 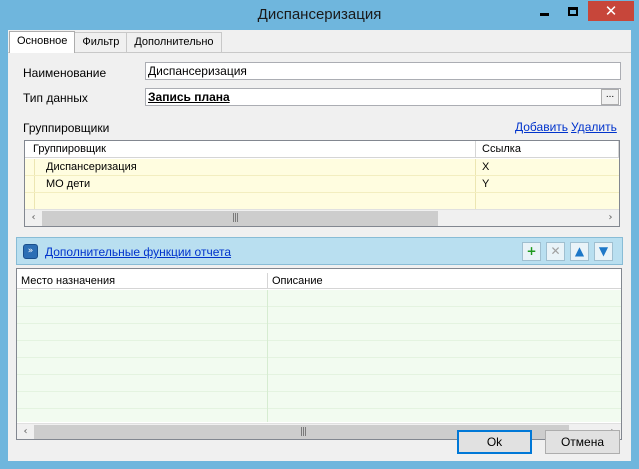 I want to click on horizontal-scrollbar: ‹ ||| ›, so click(x=322, y=217).